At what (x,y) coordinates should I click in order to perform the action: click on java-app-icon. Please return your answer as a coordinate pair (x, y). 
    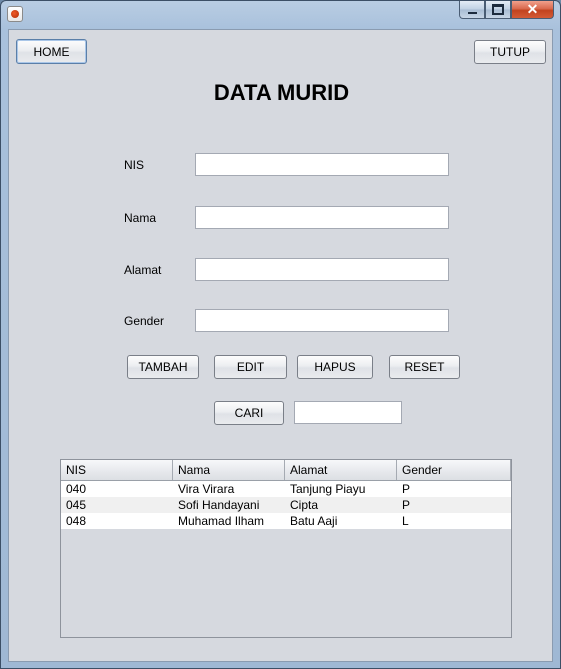
    Looking at the image, I should click on (15, 14).